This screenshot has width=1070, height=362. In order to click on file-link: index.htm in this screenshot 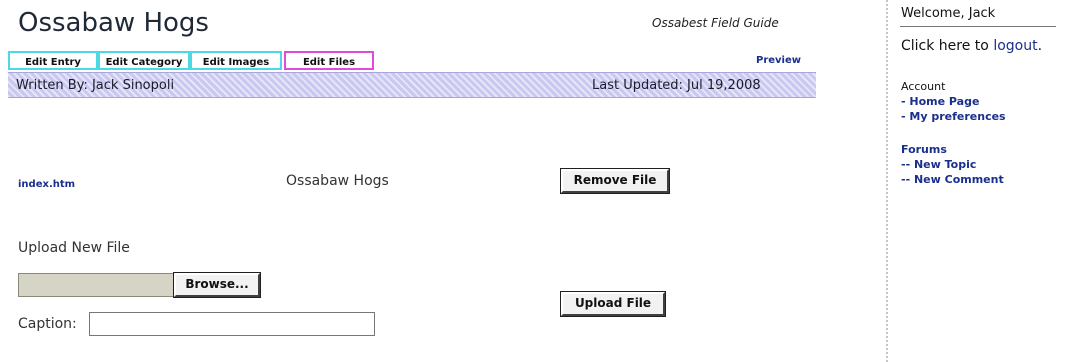, I will do `click(46, 184)`.